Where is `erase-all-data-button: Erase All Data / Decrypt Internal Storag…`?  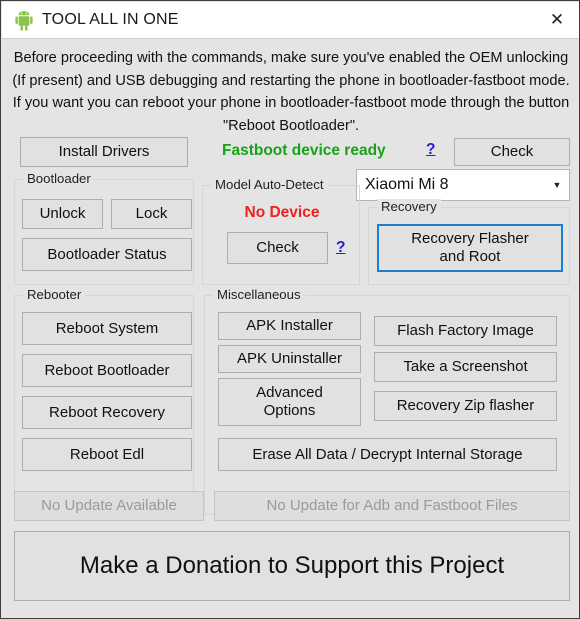
erase-all-data-button: Erase All Data / Decrypt Internal Storag… is located at coordinates (387, 454).